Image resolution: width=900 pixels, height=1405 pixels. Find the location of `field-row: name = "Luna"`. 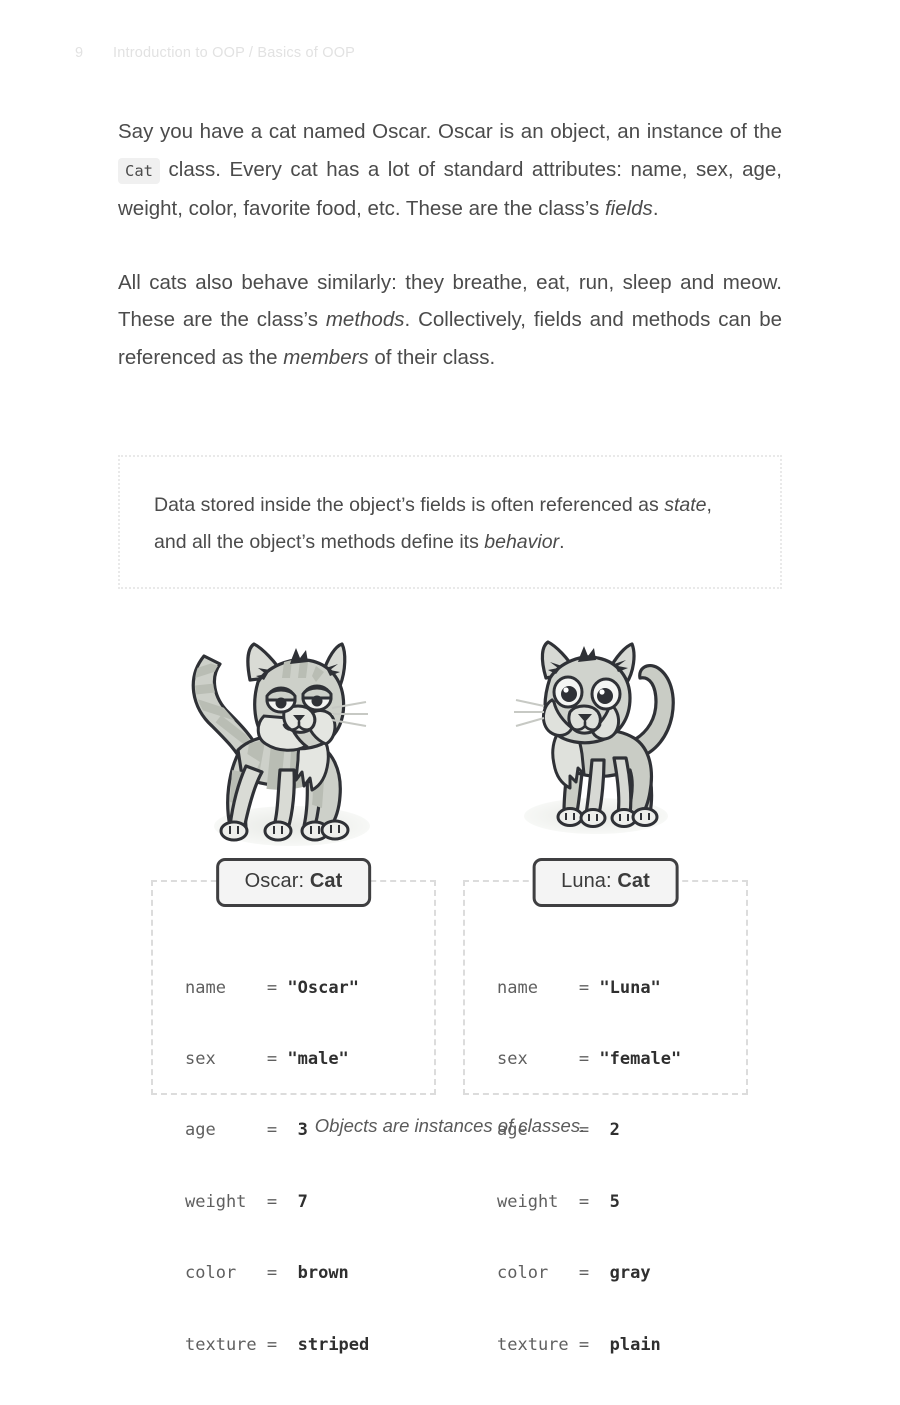

field-row: name = "Luna" is located at coordinates (589, 989).